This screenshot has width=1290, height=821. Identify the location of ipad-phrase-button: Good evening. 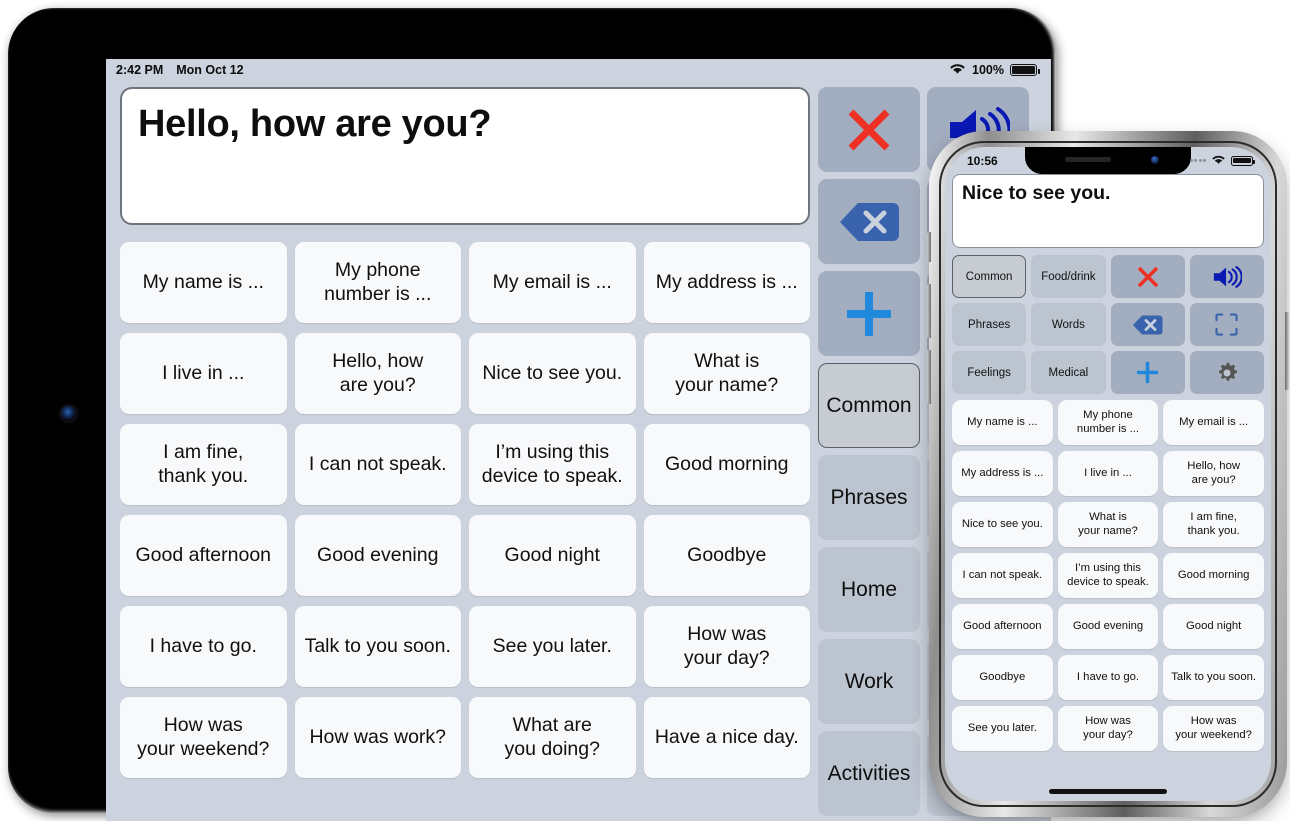
(377, 555).